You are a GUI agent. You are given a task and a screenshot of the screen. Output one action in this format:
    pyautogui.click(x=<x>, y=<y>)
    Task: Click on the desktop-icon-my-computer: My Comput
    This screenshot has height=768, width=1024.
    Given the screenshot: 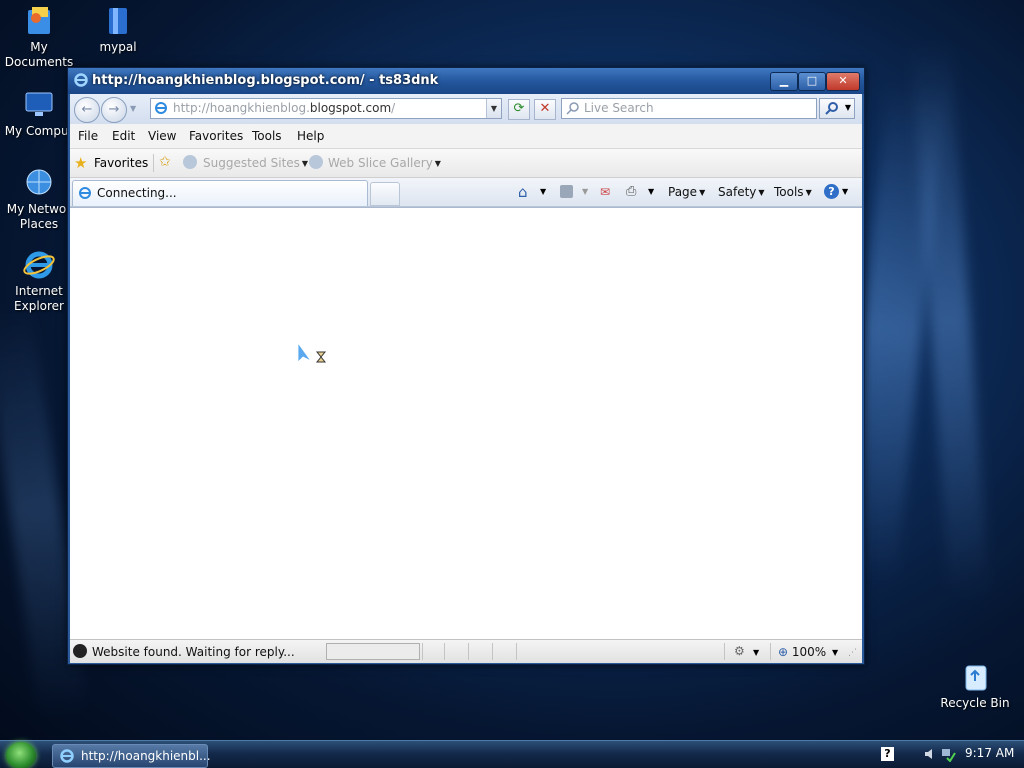 What is the action you would take?
    pyautogui.click(x=39, y=113)
    